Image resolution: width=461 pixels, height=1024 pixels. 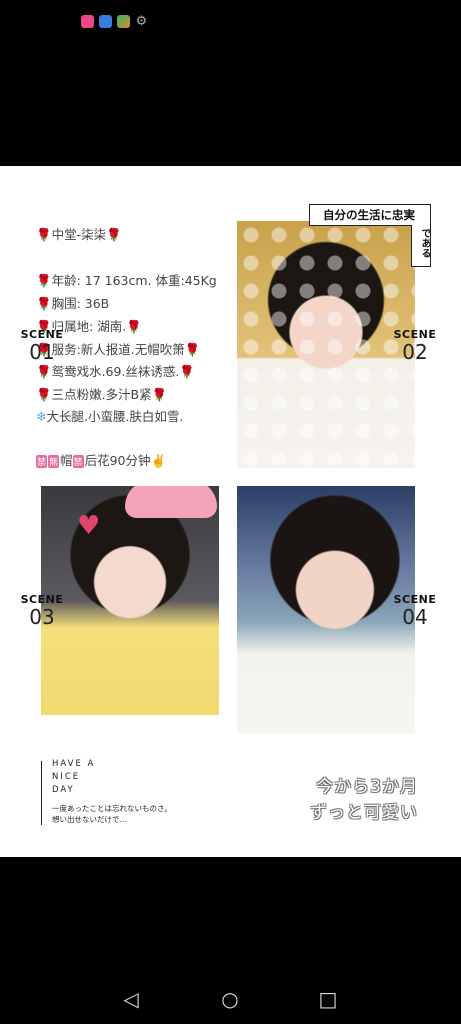 I want to click on bear-sticker-icon, so click(x=171, y=502).